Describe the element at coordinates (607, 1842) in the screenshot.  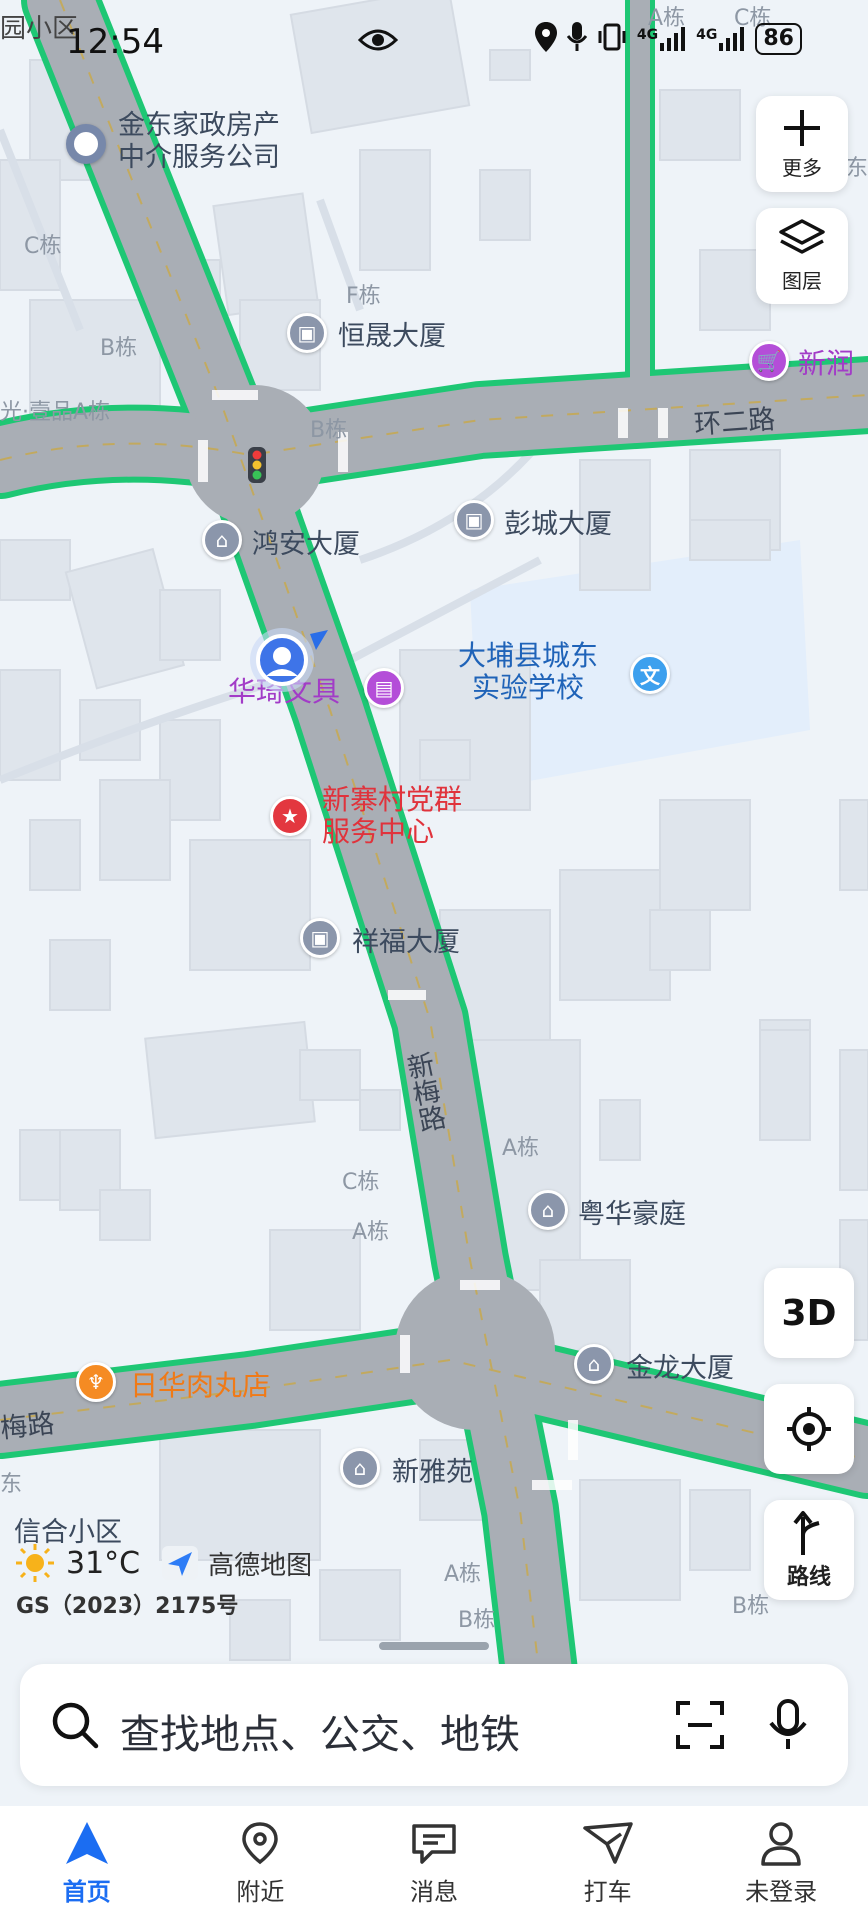
I see `taxi-icon` at that location.